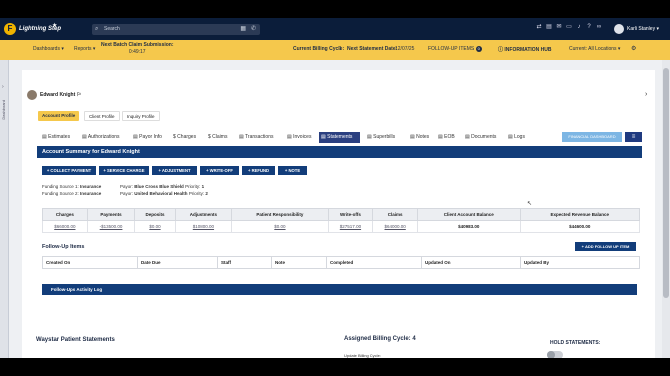 This screenshot has height=376, width=670. I want to click on col-staff: Staff, so click(244, 262).